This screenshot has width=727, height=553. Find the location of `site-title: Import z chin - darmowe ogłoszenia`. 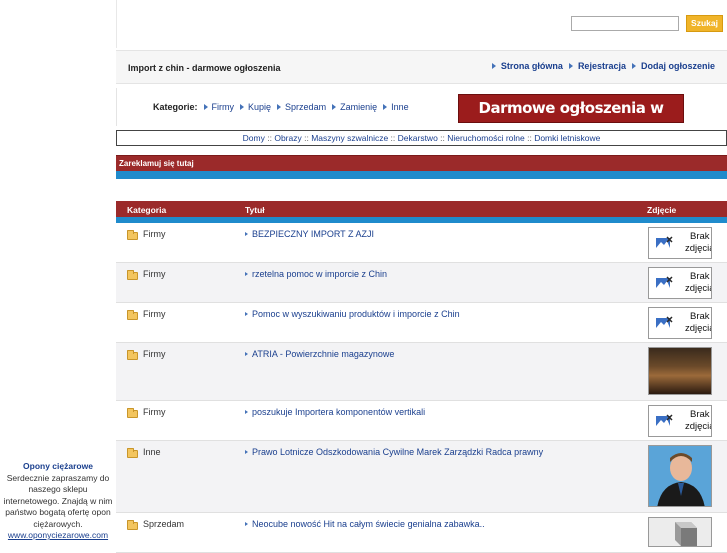

site-title: Import z chin - darmowe ogłoszenia is located at coordinates (204, 68).